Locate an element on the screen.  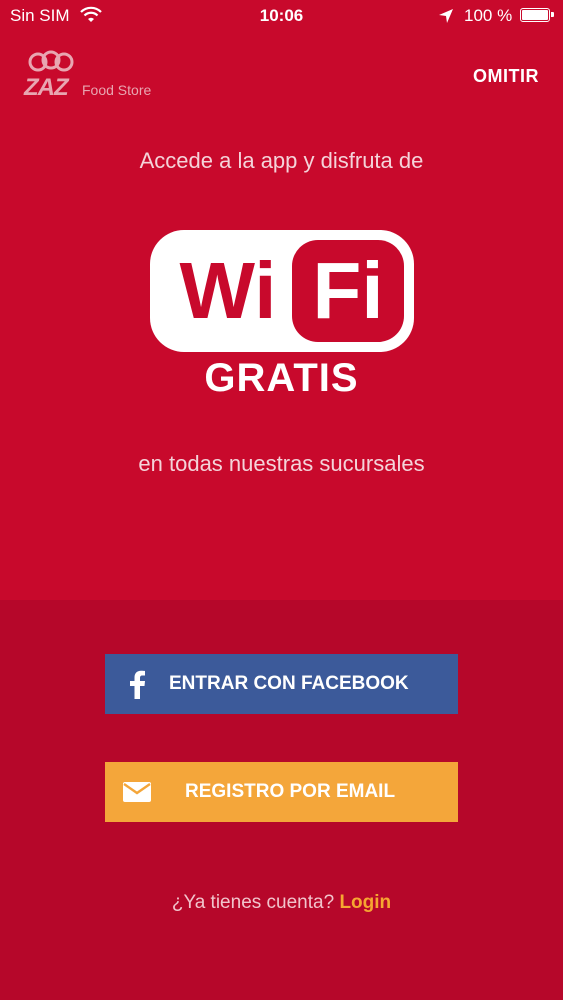
status-bar: Sin SIM 10:06 100 % is located at coordinates (281, 17).